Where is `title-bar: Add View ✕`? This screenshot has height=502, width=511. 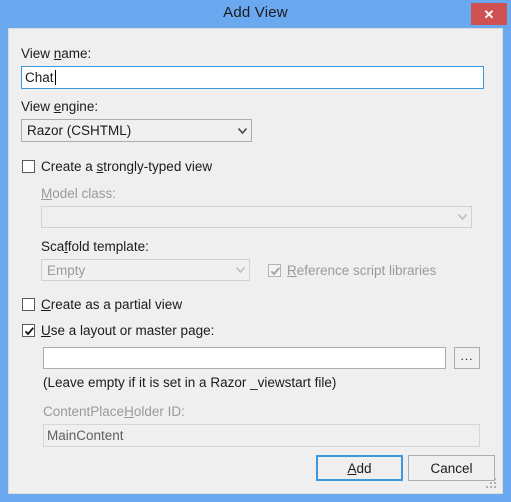
title-bar: Add View ✕ is located at coordinates (255, 14).